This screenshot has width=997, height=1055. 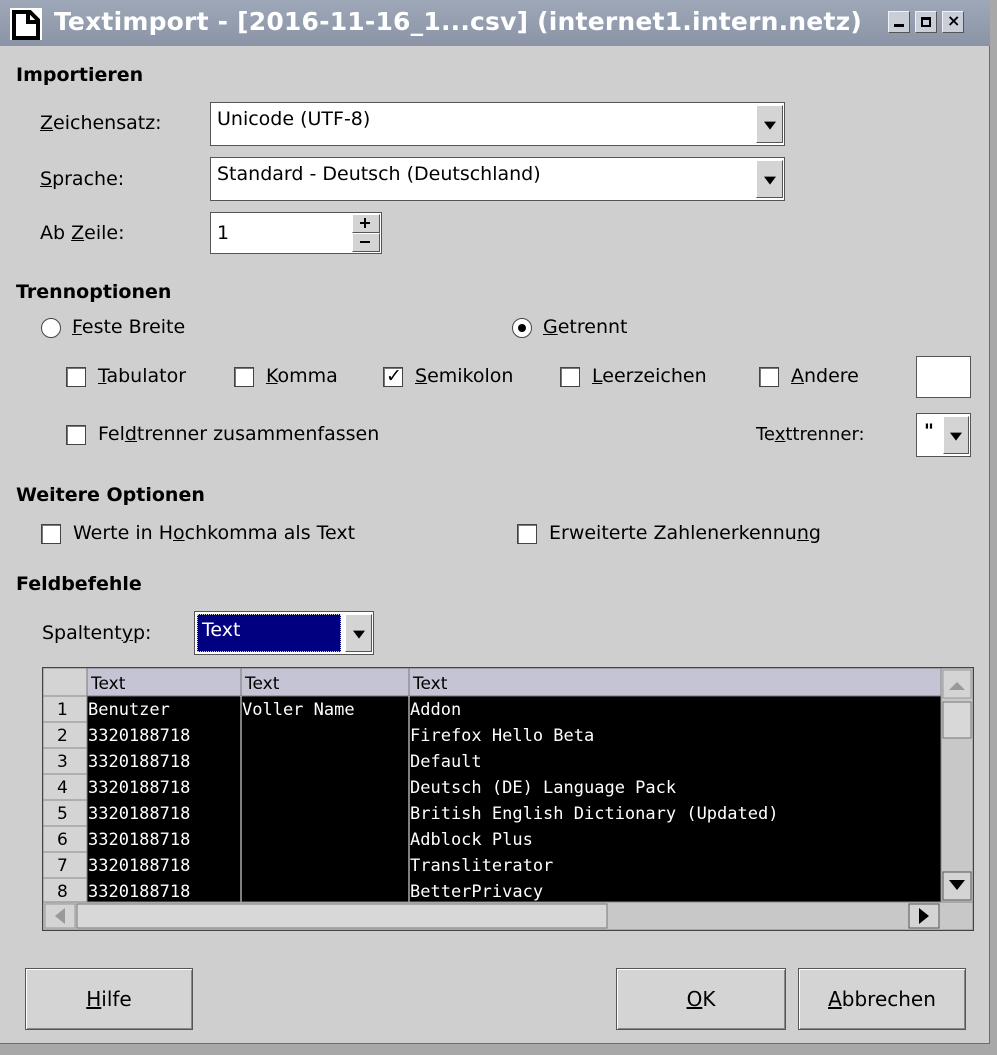 I want to click on space-checkbox, so click(x=570, y=377).